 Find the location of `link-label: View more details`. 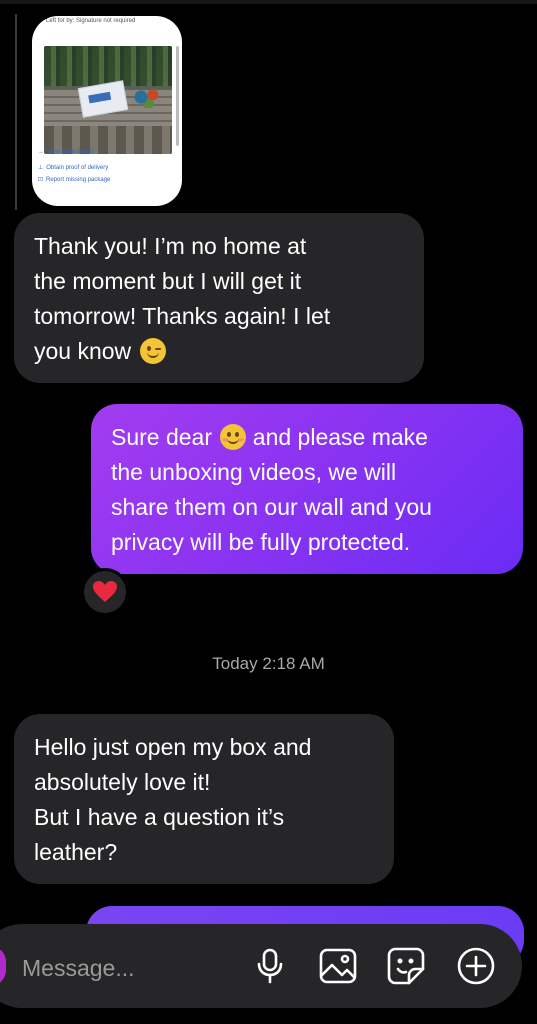

link-label: View more details is located at coordinates (71, 152).